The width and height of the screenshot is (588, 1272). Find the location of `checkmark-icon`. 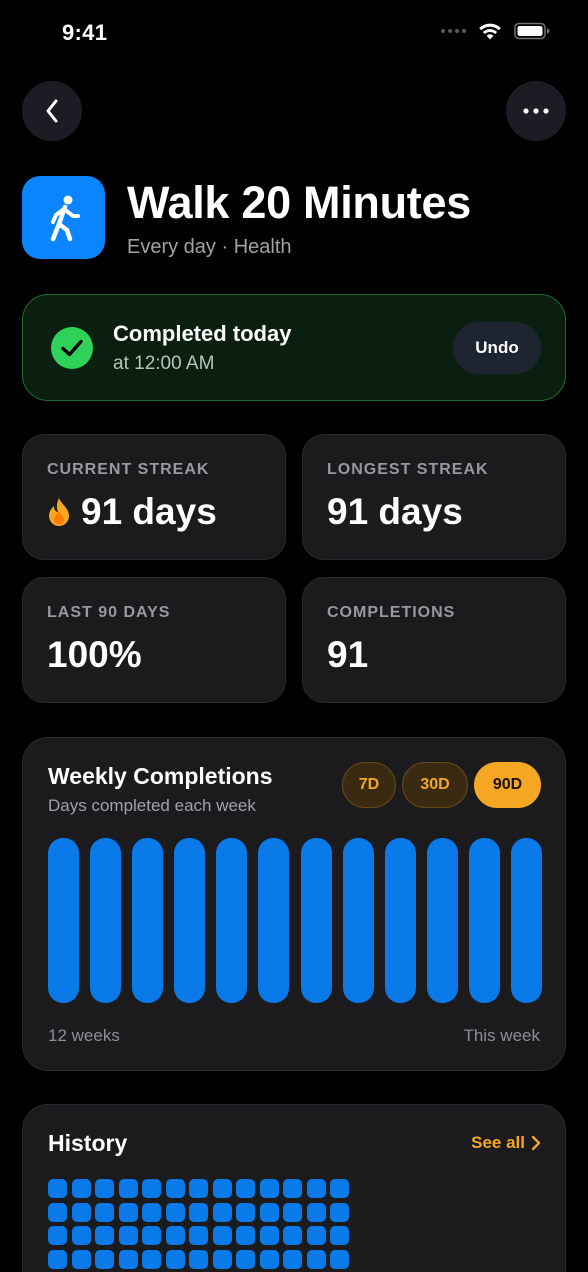

checkmark-icon is located at coordinates (72, 348).